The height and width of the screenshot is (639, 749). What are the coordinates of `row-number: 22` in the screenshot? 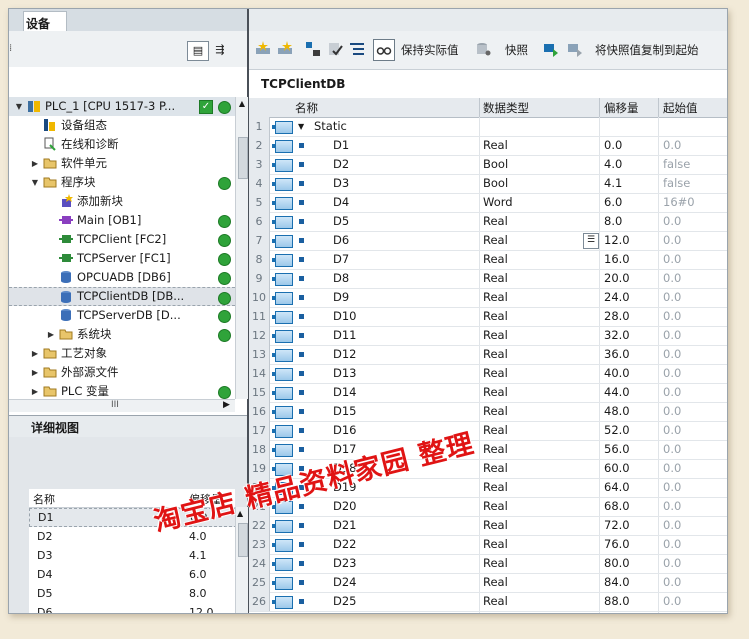 It's located at (259, 525).